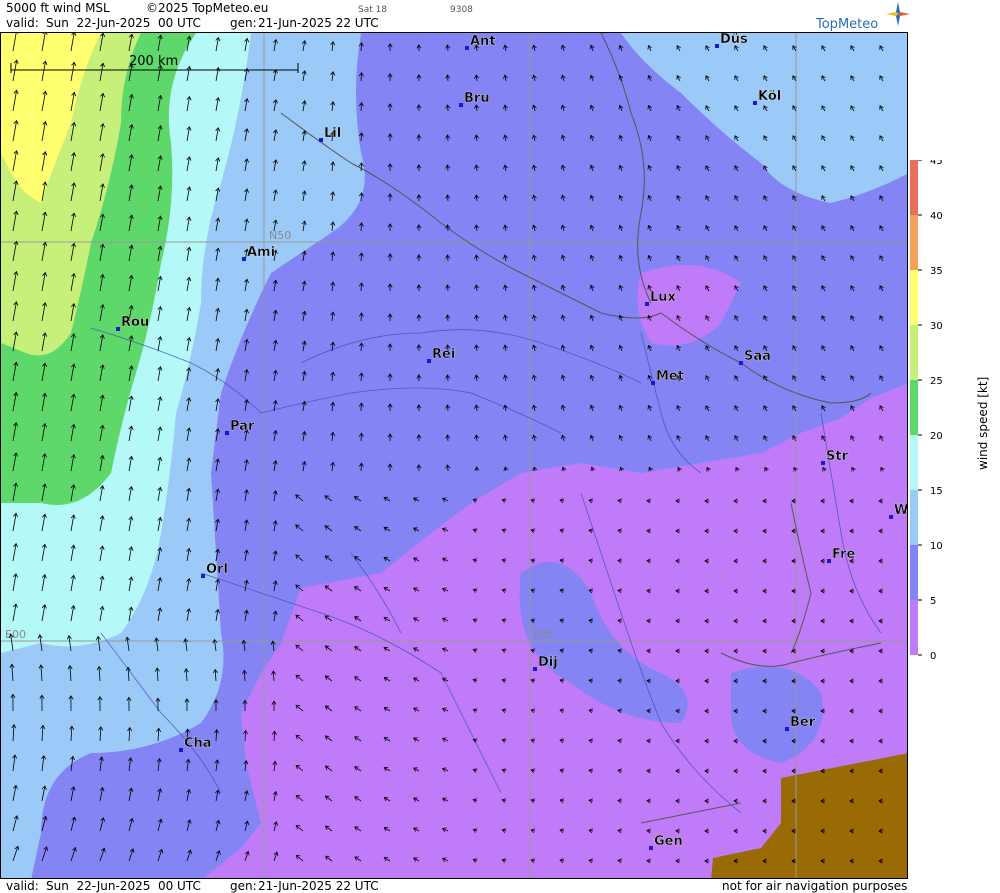  Describe the element at coordinates (757, 356) in the screenshot. I see `city-label: Saa` at that location.